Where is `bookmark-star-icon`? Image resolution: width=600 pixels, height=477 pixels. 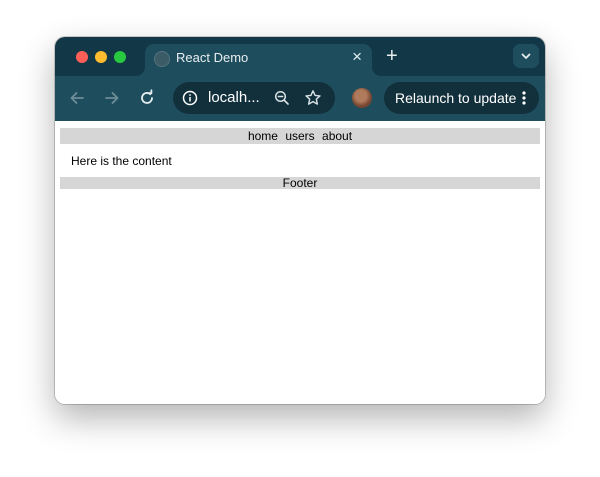 bookmark-star-icon is located at coordinates (313, 98).